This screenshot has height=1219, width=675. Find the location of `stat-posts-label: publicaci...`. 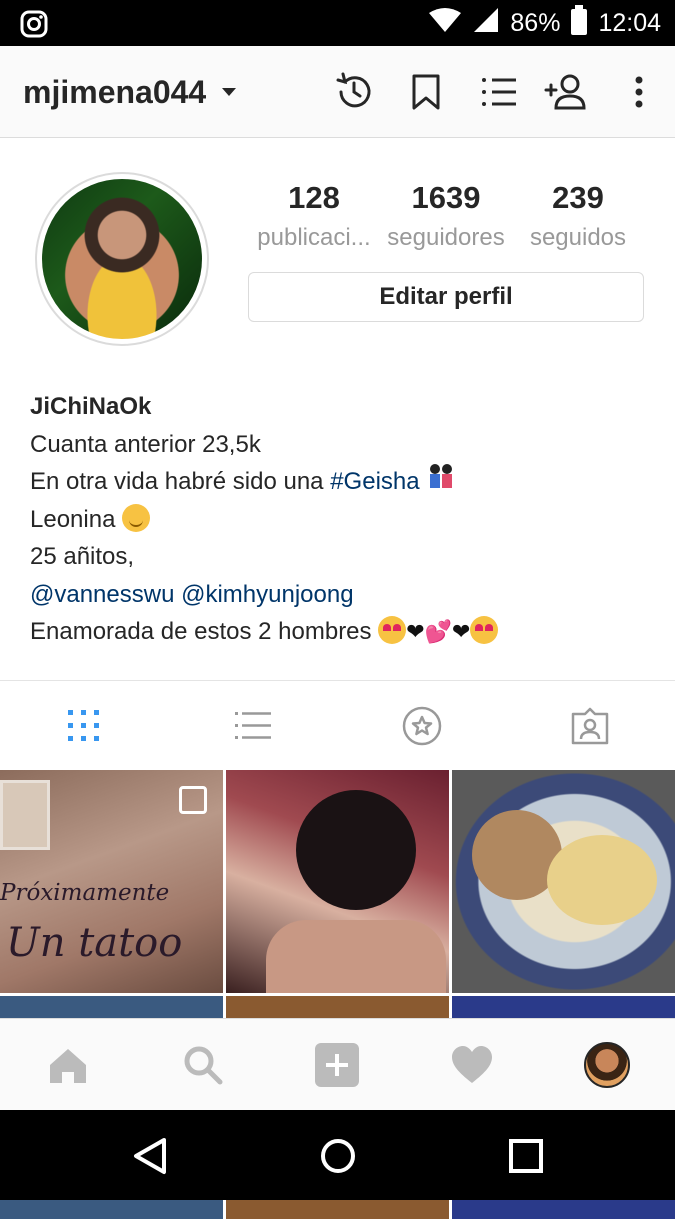

stat-posts-label: publicaci... is located at coordinates (314, 237).